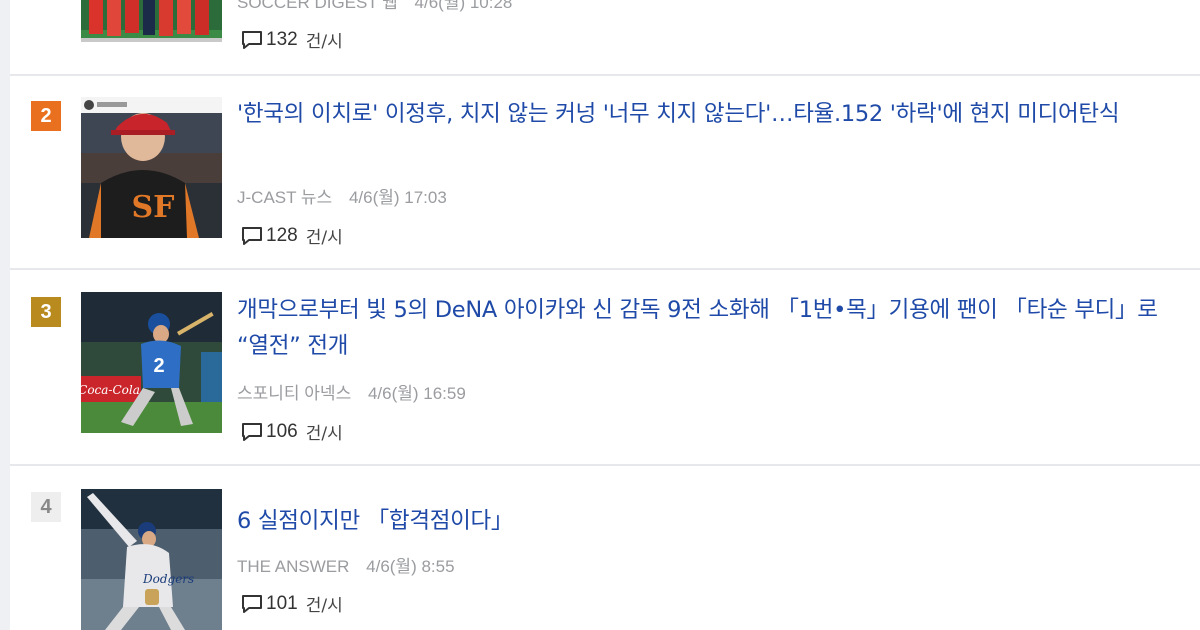 The image size is (1200, 630). Describe the element at coordinates (416, 393) in the screenshot. I see `article-date: 4/6(월) 16:59` at that location.